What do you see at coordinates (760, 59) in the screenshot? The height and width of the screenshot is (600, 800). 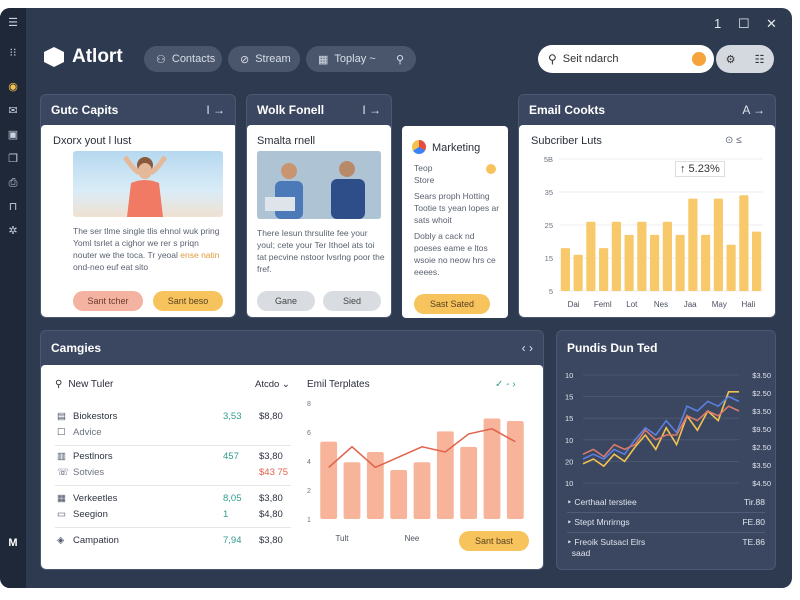 I see `list-icon: ☷` at bounding box center [760, 59].